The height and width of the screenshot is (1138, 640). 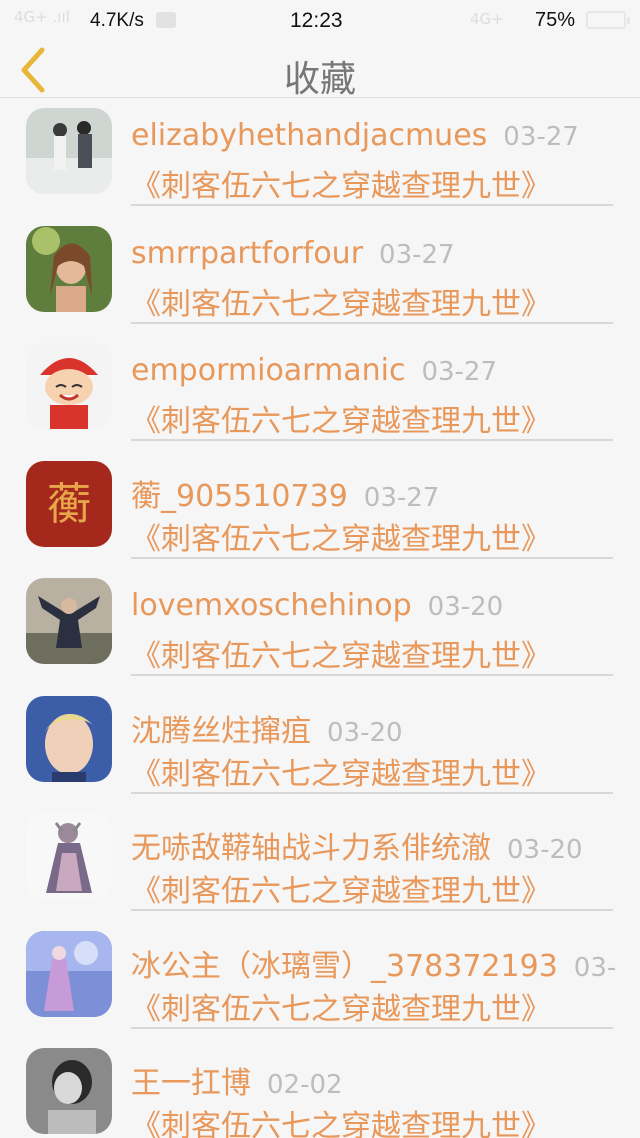 What do you see at coordinates (267, 731) in the screenshot?
I see `item-title: 沈腾丝炷撺疽 03-20` at bounding box center [267, 731].